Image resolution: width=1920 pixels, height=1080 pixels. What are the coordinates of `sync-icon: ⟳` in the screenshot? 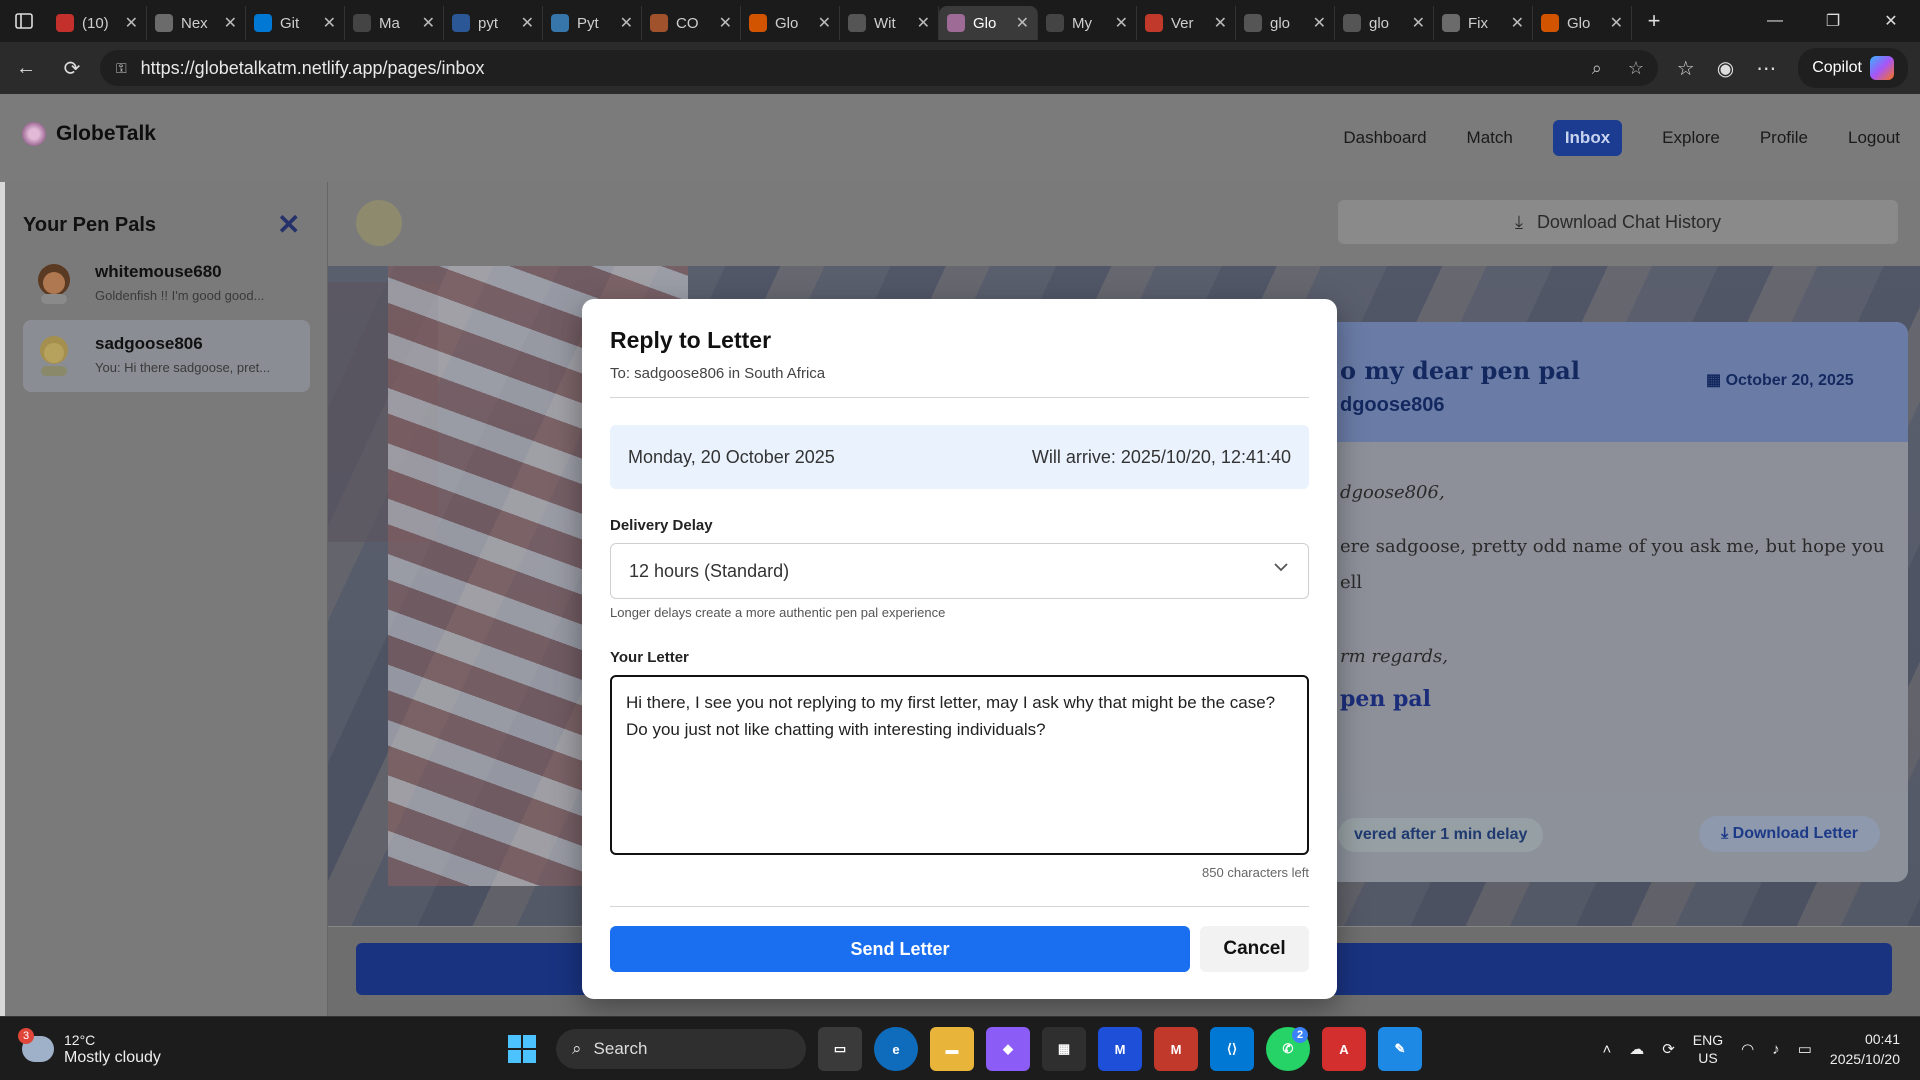 It's located at (1668, 1049).